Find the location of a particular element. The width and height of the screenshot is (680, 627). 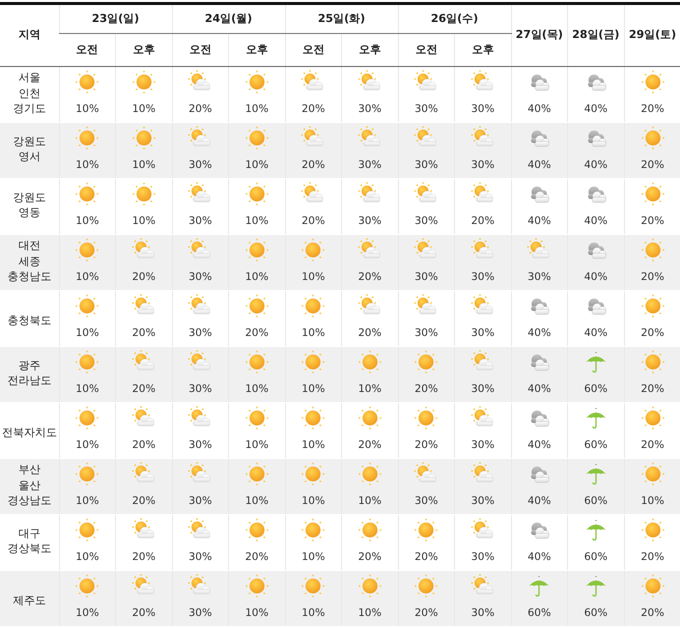

region-name: 대구 경상북도 is located at coordinates (29, 542).